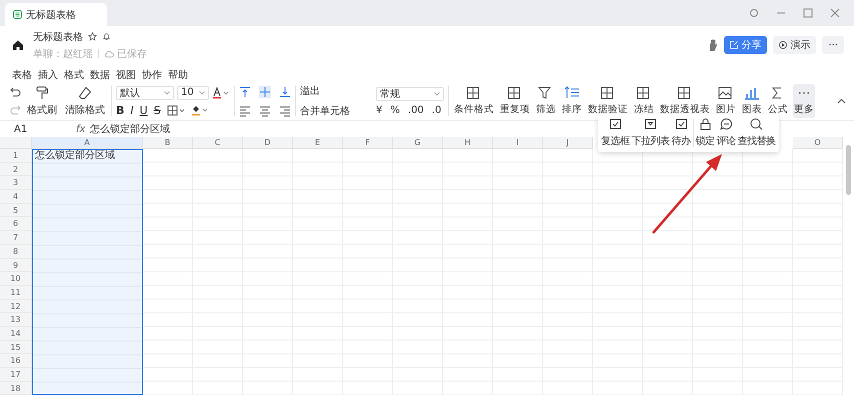  I want to click on column-header: H, so click(468, 143).